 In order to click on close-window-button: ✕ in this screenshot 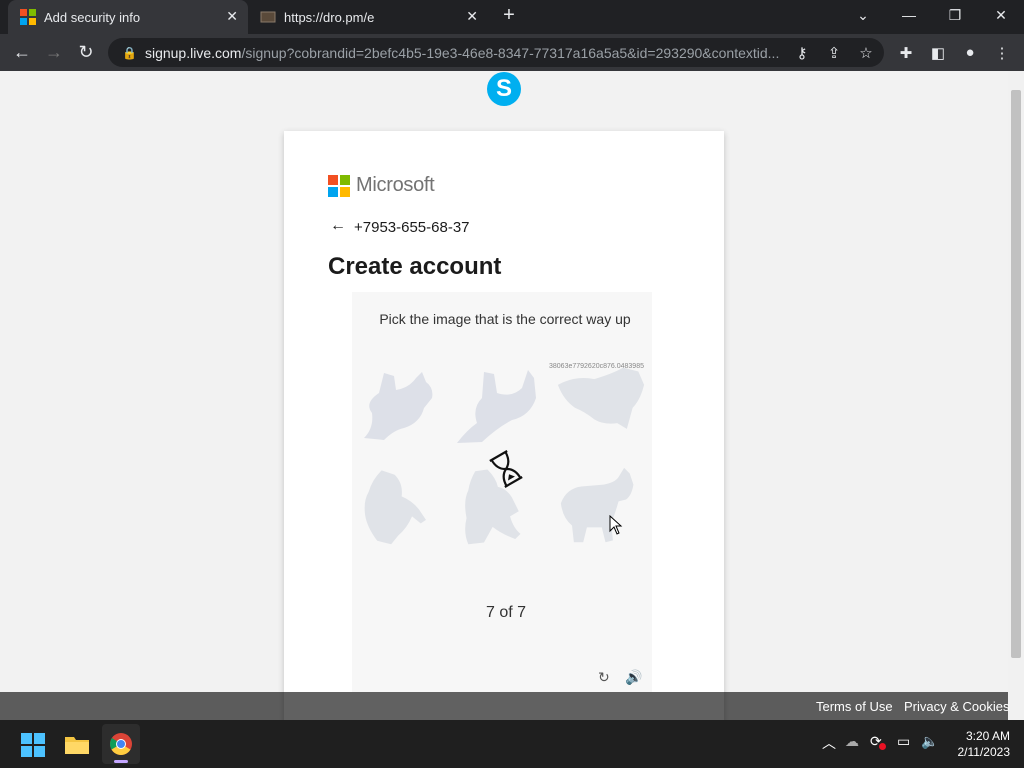, I will do `click(1001, 15)`.